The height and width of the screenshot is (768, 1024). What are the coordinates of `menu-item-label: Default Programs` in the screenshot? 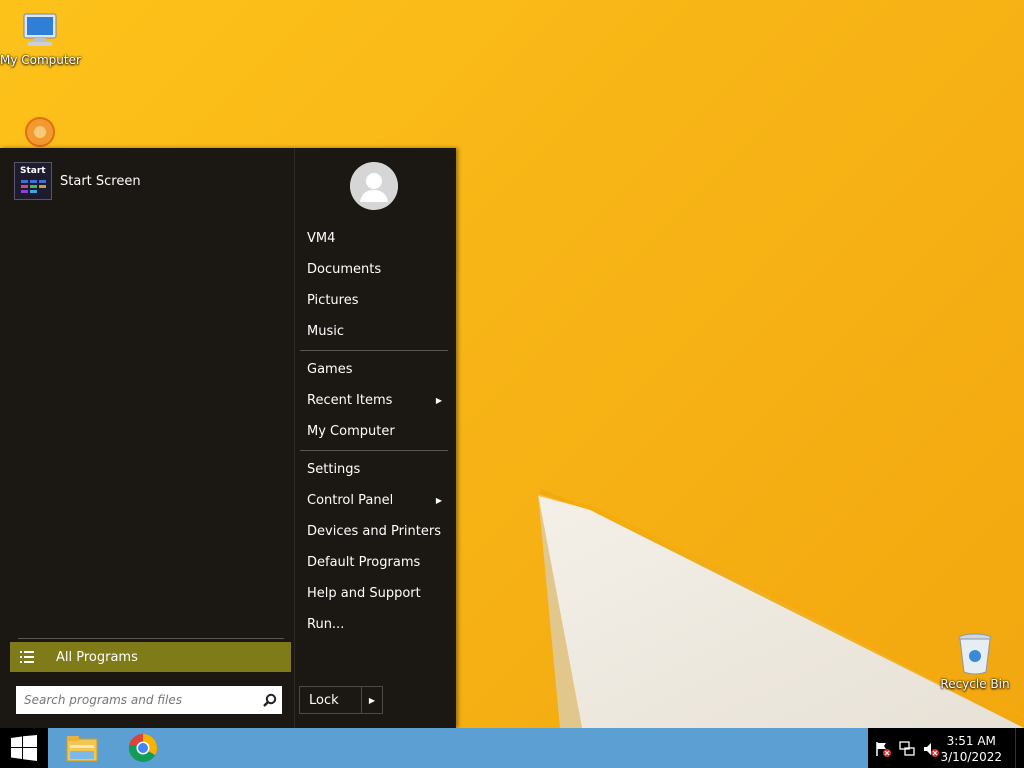 It's located at (364, 562).